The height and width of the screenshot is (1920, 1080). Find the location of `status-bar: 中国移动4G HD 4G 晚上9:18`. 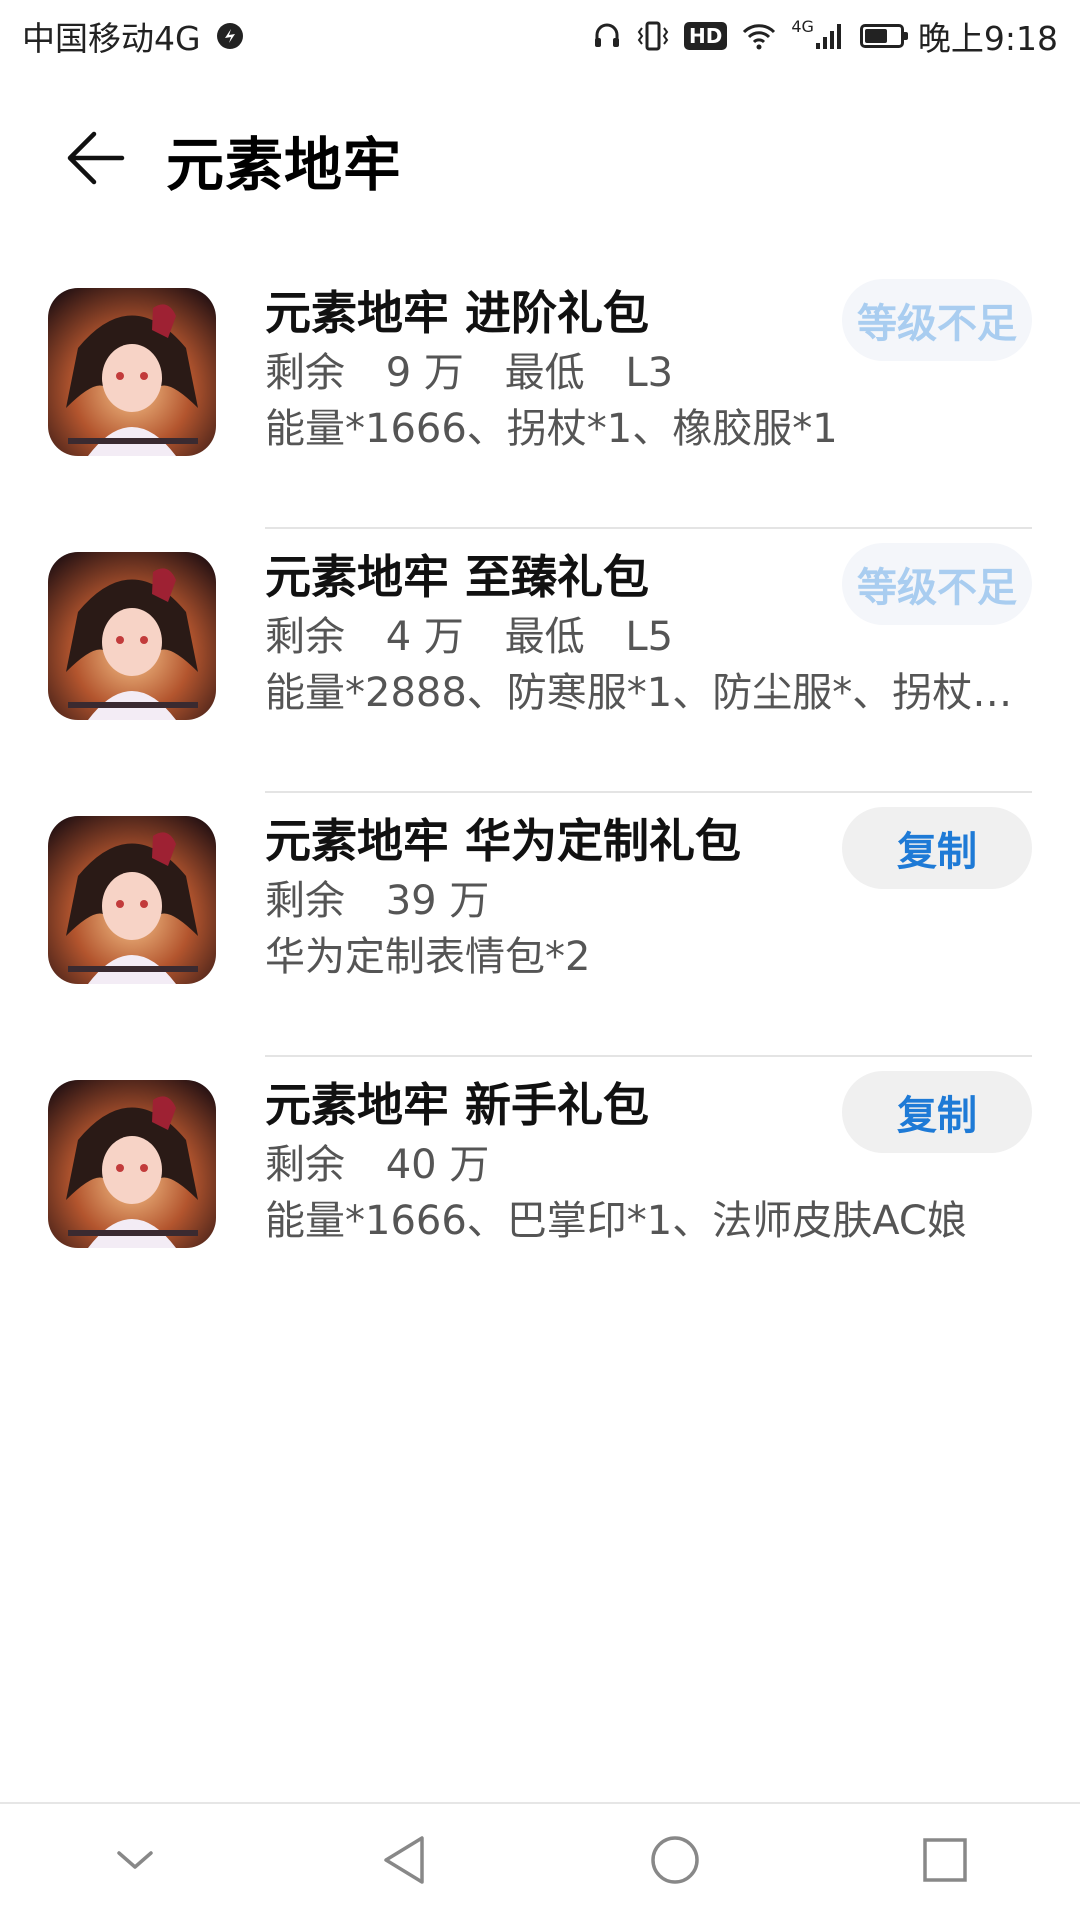

status-bar: 中国移动4G HD 4G 晚上9:18 is located at coordinates (540, 36).